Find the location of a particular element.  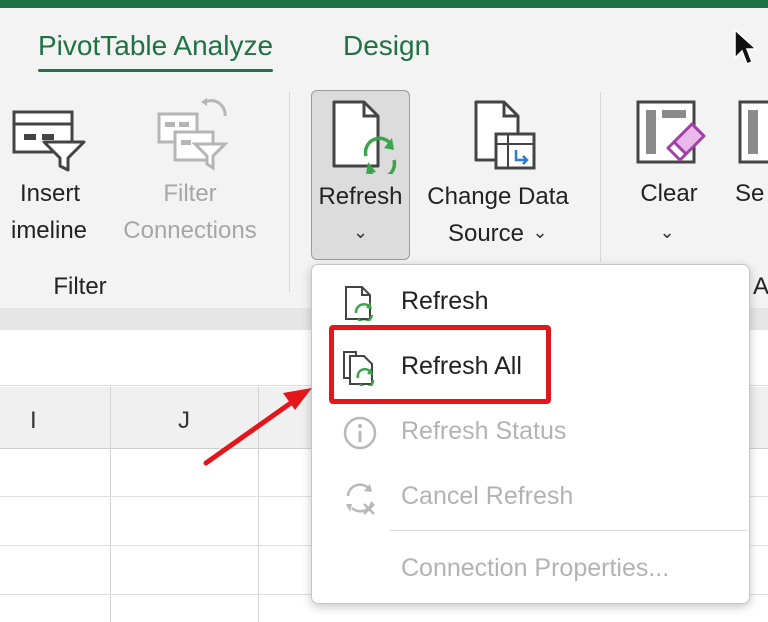

annotation-arrow-icon is located at coordinates (257, 427).